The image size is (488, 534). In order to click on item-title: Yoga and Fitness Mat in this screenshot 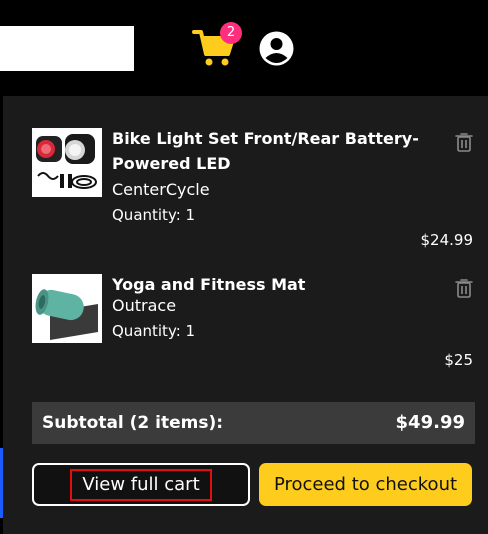, I will do `click(272, 284)`.